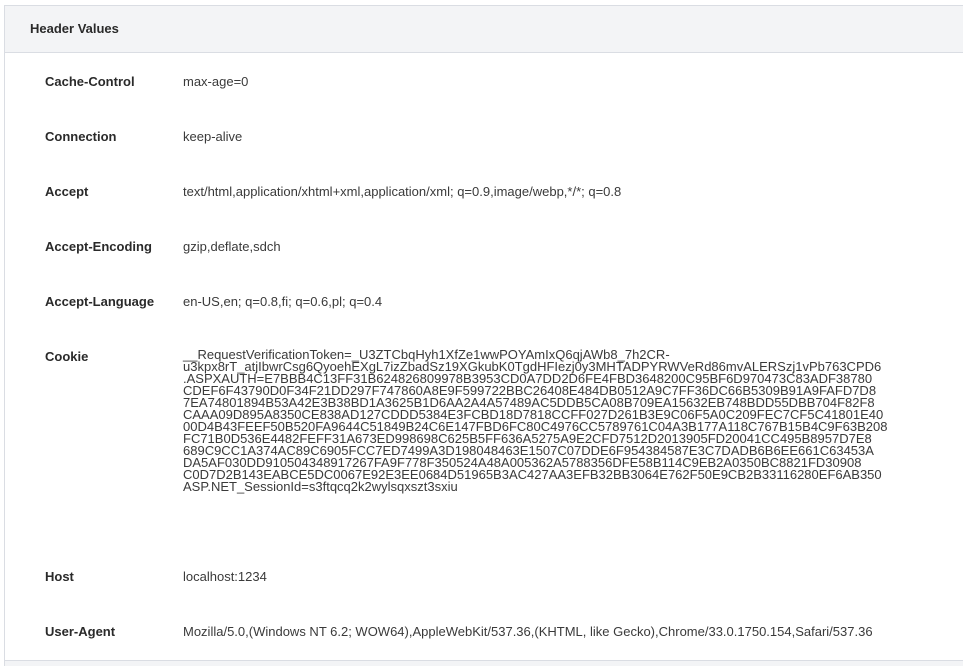  I want to click on header-name: Accept, so click(67, 191).